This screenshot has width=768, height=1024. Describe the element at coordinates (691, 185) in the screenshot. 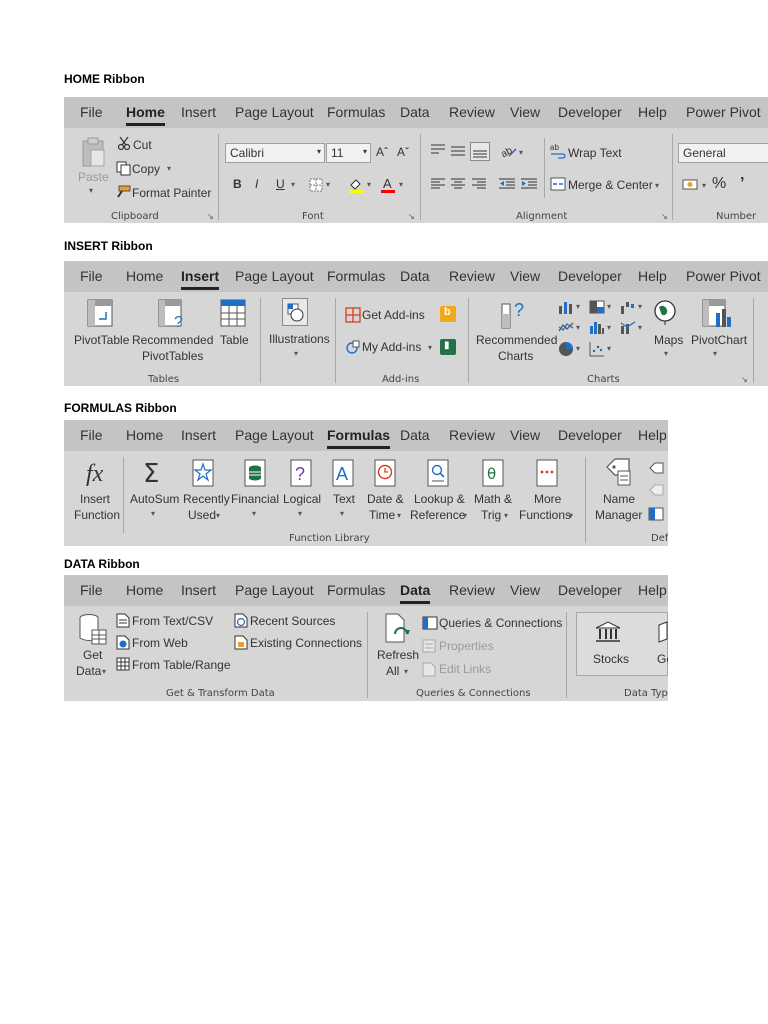

I see `accounting-format-icon` at that location.